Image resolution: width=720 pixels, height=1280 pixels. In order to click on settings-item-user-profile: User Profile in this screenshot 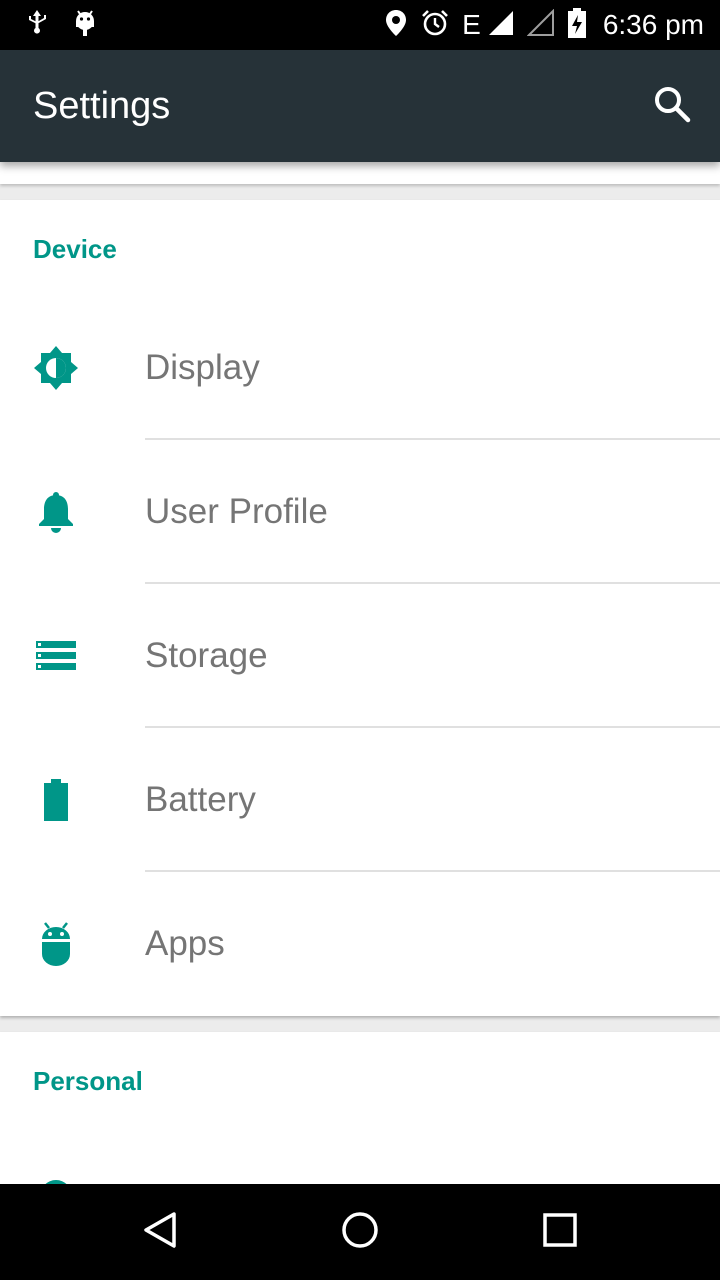, I will do `click(360, 512)`.